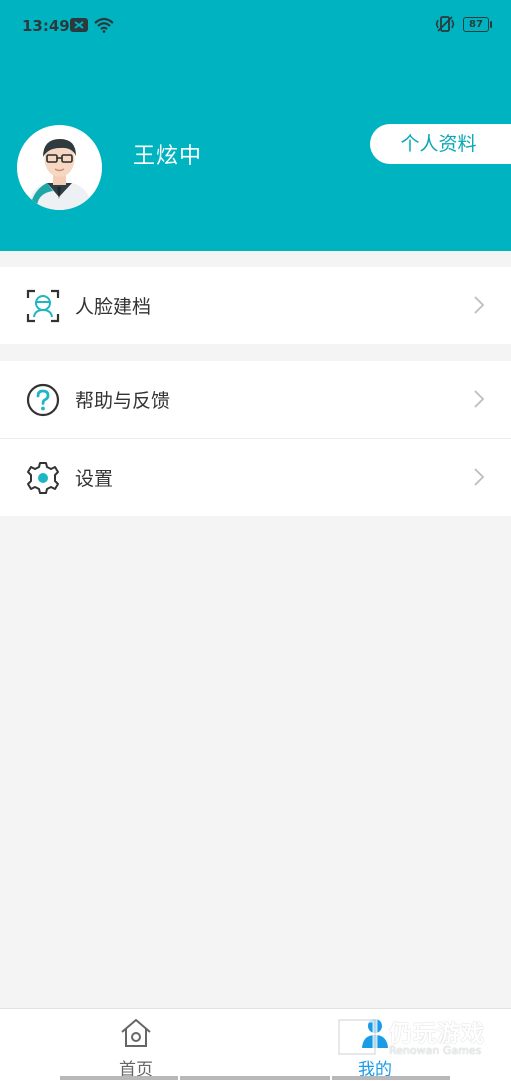 Image resolution: width=511 pixels, height=1081 pixels. I want to click on nav-indicator-middle, so click(255, 1078).